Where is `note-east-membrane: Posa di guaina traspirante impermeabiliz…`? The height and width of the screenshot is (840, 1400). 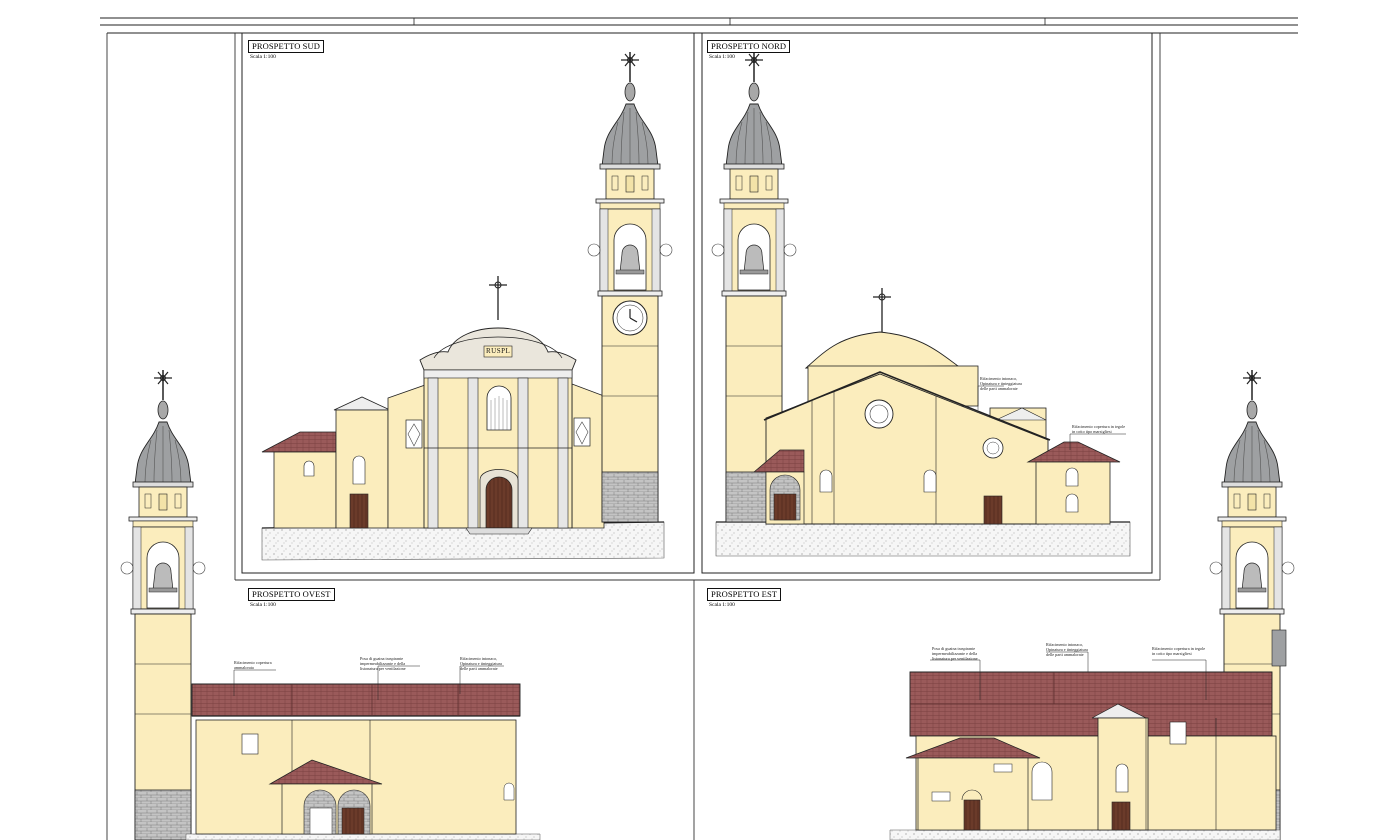 note-east-membrane: Posa di guaina traspirante impermeabiliz… is located at coordinates (955, 653).